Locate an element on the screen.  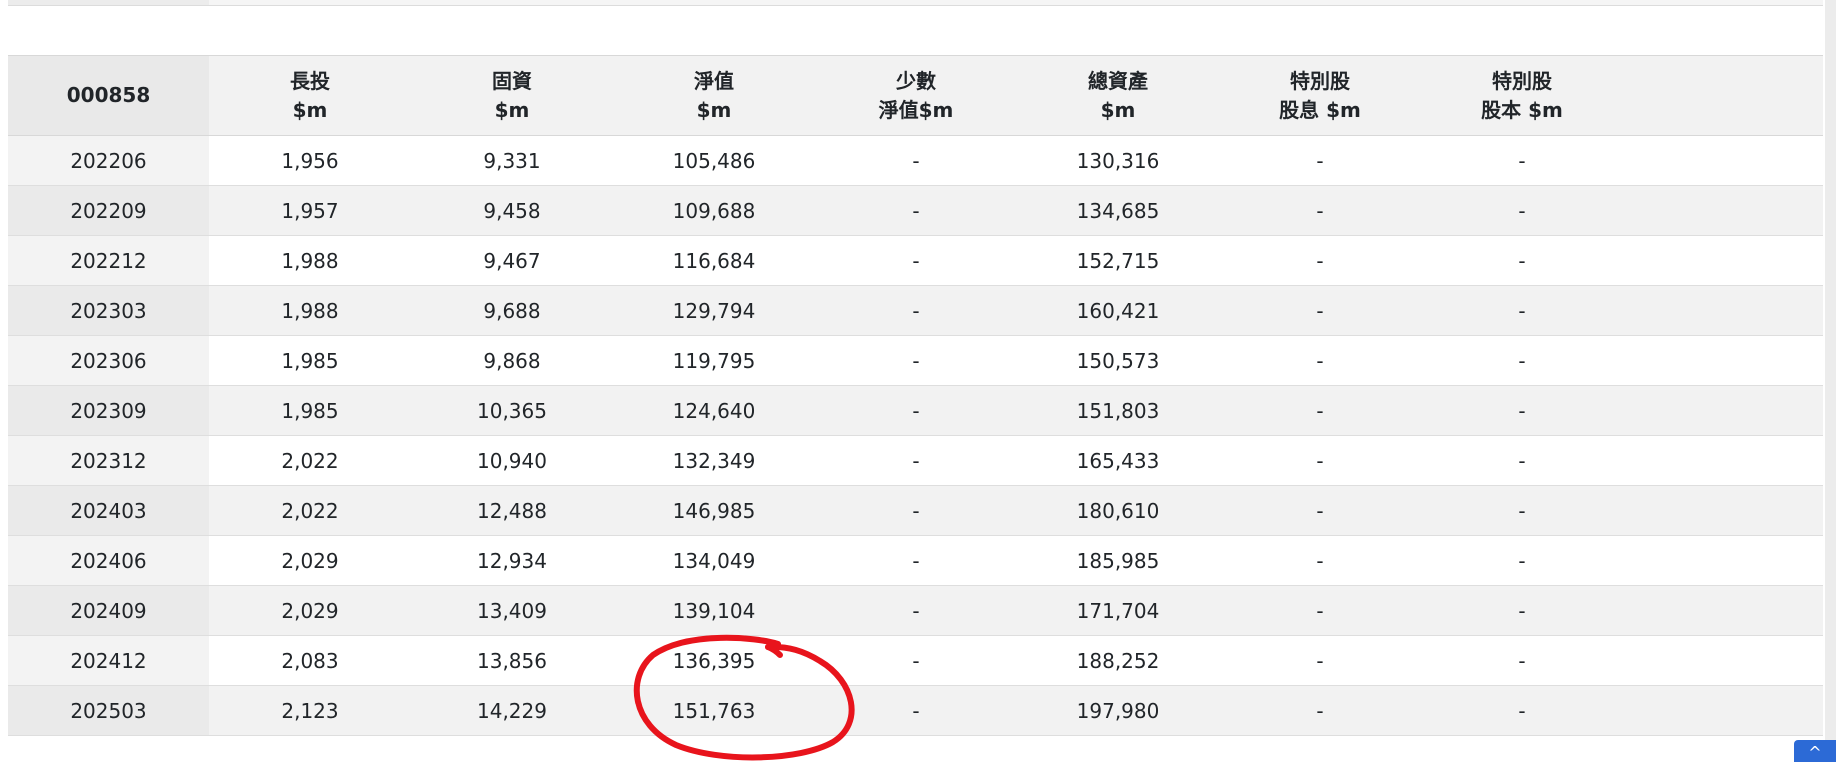
cell-net-worth: 151,763 is located at coordinates (714, 710).